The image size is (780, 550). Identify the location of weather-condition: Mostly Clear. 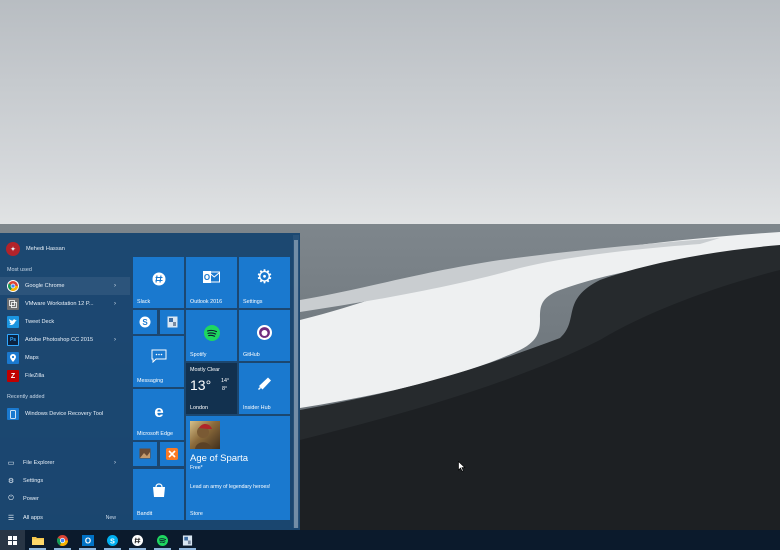
(205, 370).